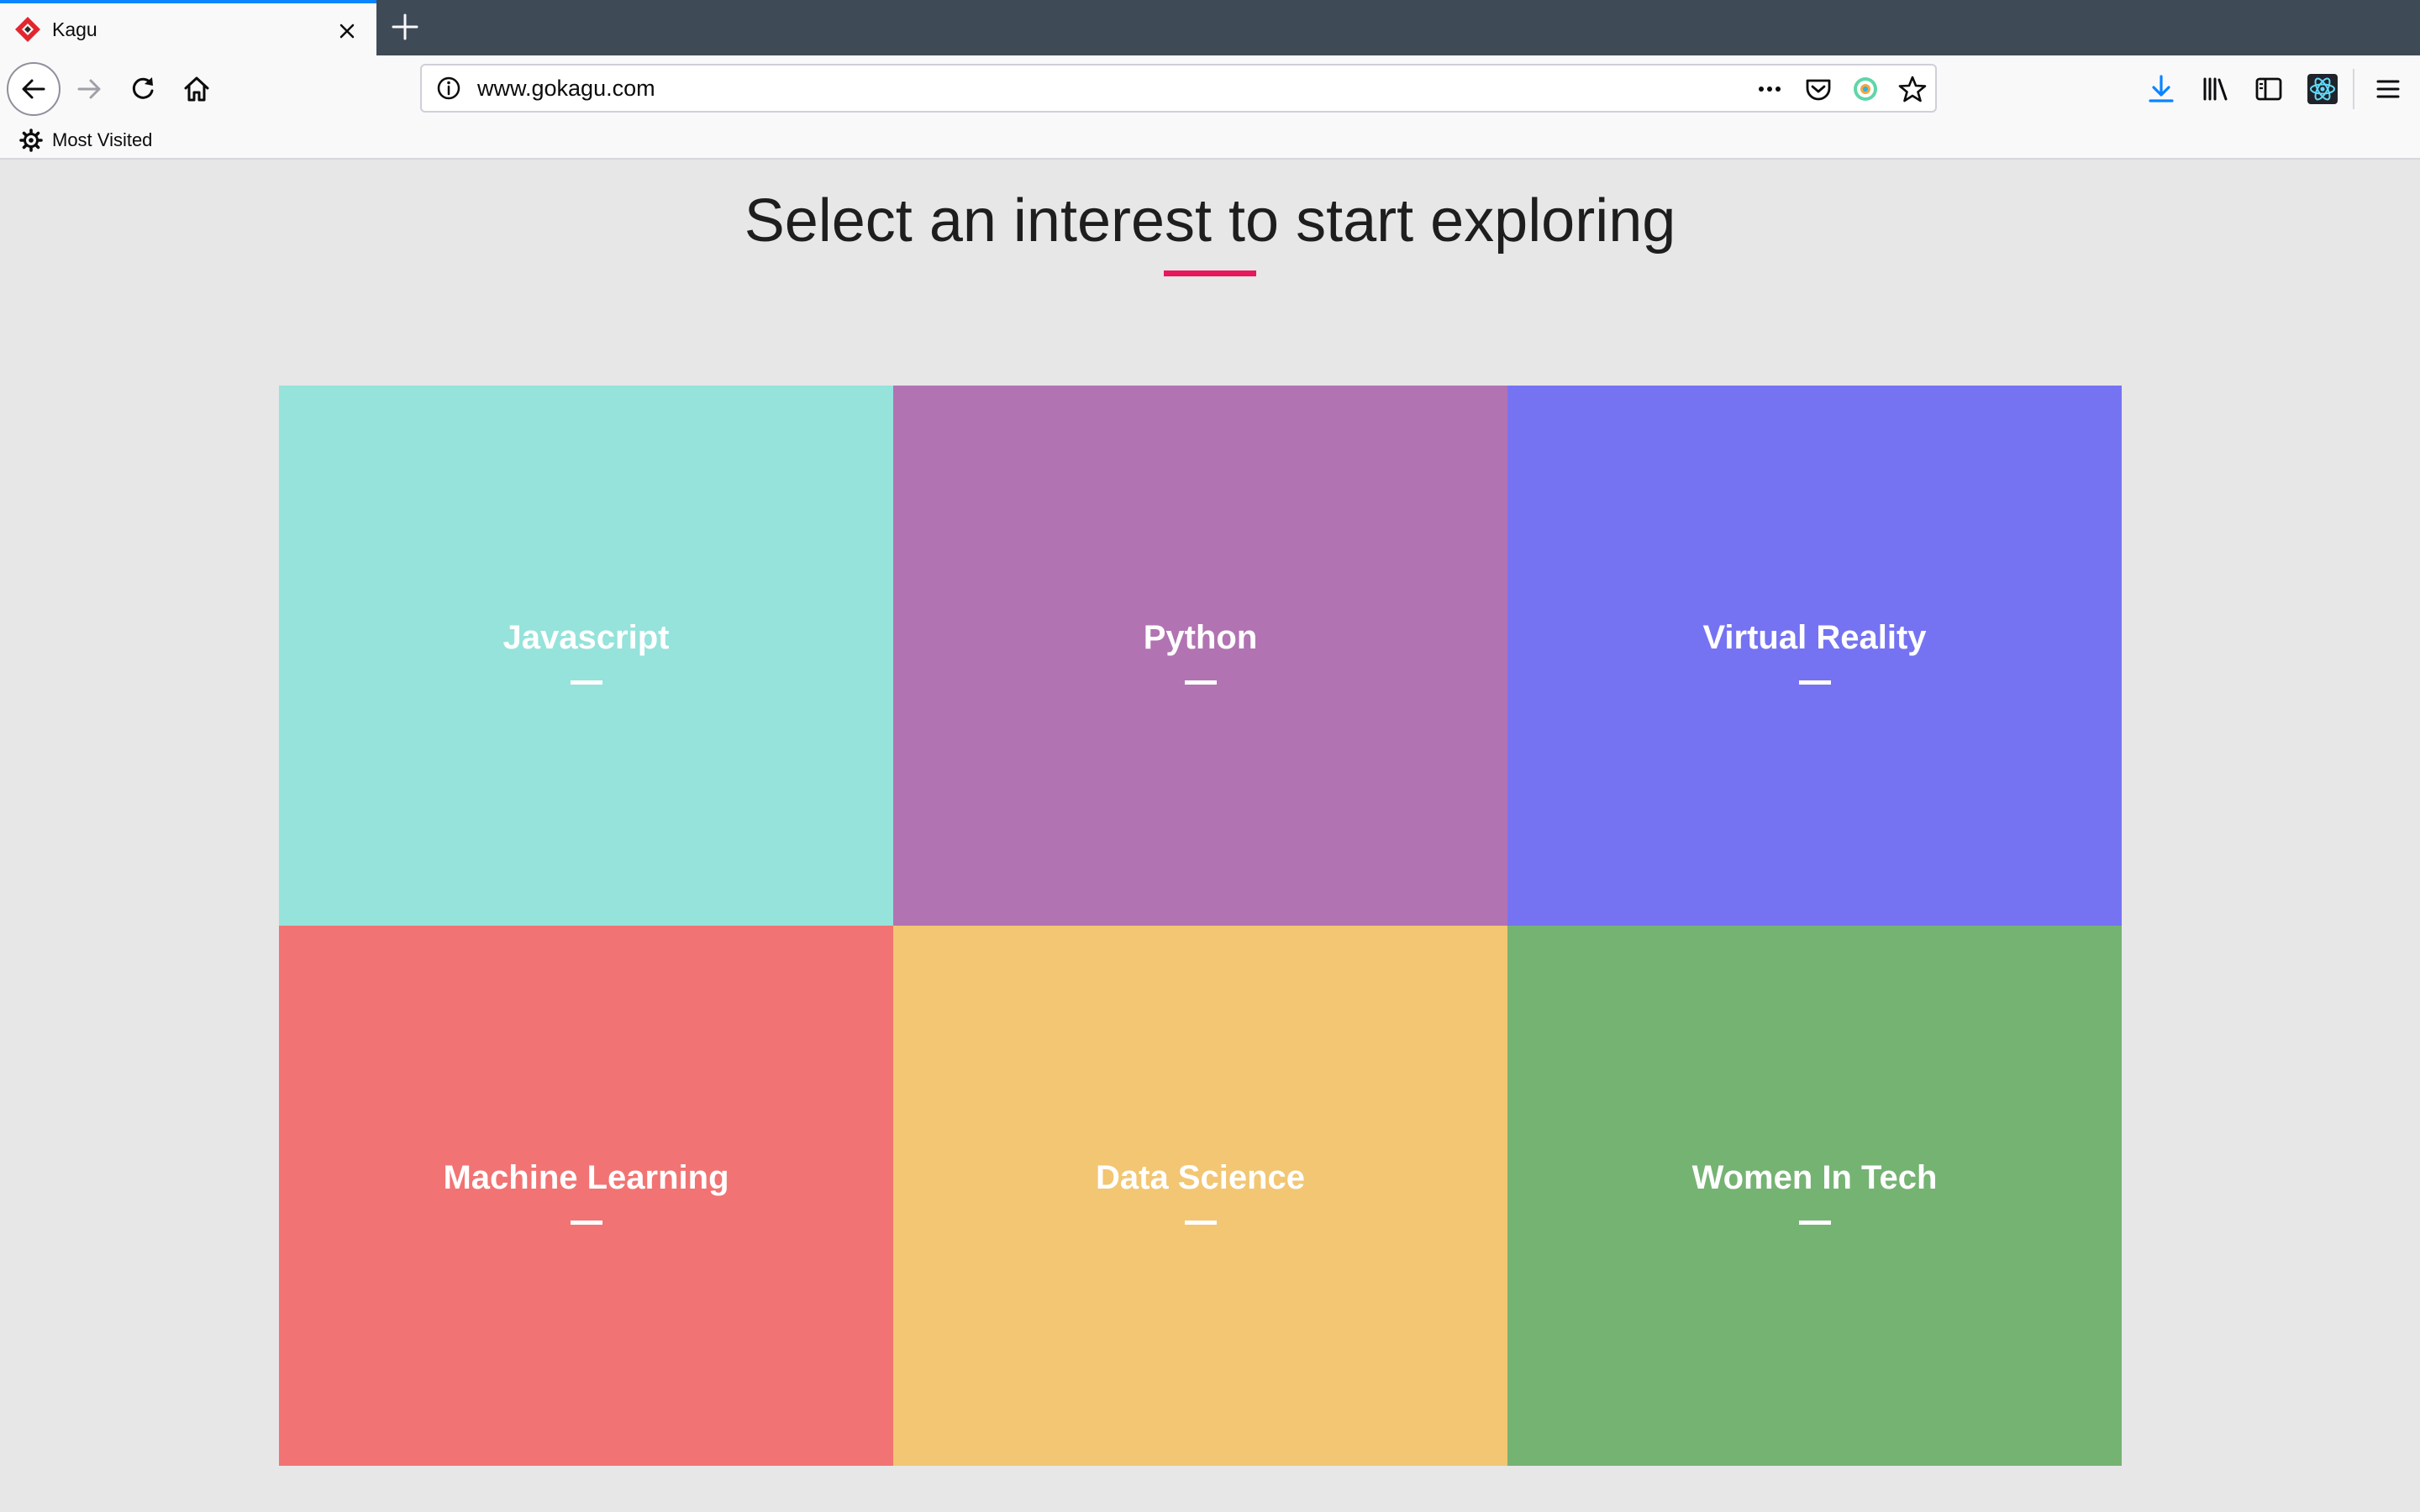 The width and height of the screenshot is (2420, 1512). I want to click on page-title: Select an interest to start exploring, so click(1210, 221).